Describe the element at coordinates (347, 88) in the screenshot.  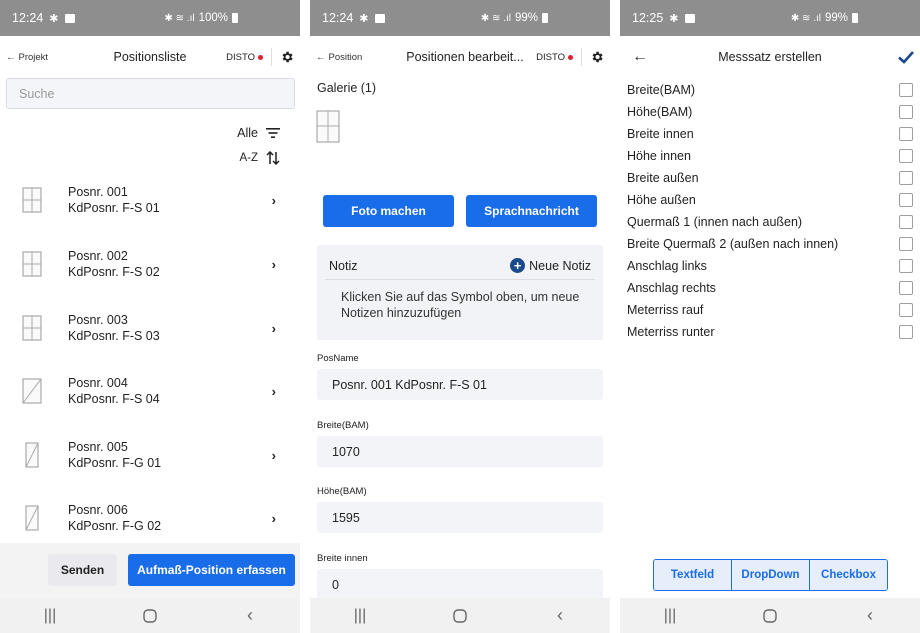
I see `gallery-label: Galerie (1)` at that location.